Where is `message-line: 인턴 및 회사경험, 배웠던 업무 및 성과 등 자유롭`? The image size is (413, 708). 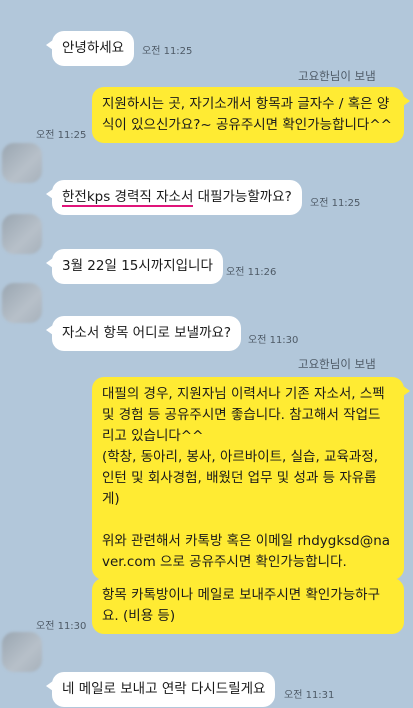 message-line: 인턴 및 회사경험, 배웠던 업무 및 성과 등 자유롭 is located at coordinates (239, 478).